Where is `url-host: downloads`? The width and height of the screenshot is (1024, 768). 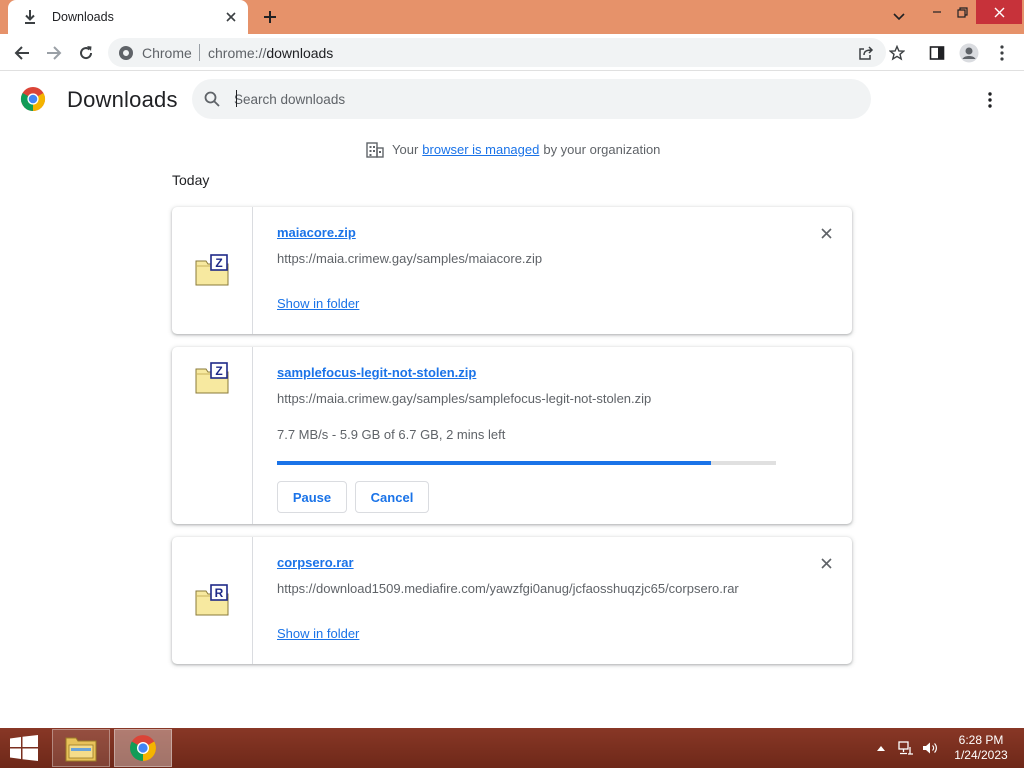 url-host: downloads is located at coordinates (300, 53).